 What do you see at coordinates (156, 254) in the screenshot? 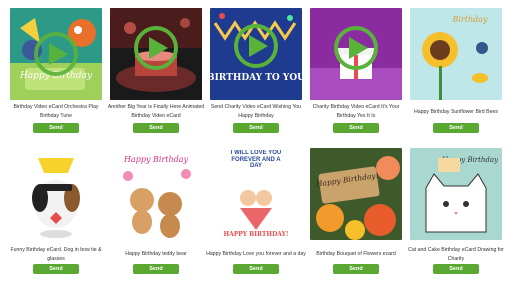
I see `card-title: Happy Birthday teddy bear` at bounding box center [156, 254].